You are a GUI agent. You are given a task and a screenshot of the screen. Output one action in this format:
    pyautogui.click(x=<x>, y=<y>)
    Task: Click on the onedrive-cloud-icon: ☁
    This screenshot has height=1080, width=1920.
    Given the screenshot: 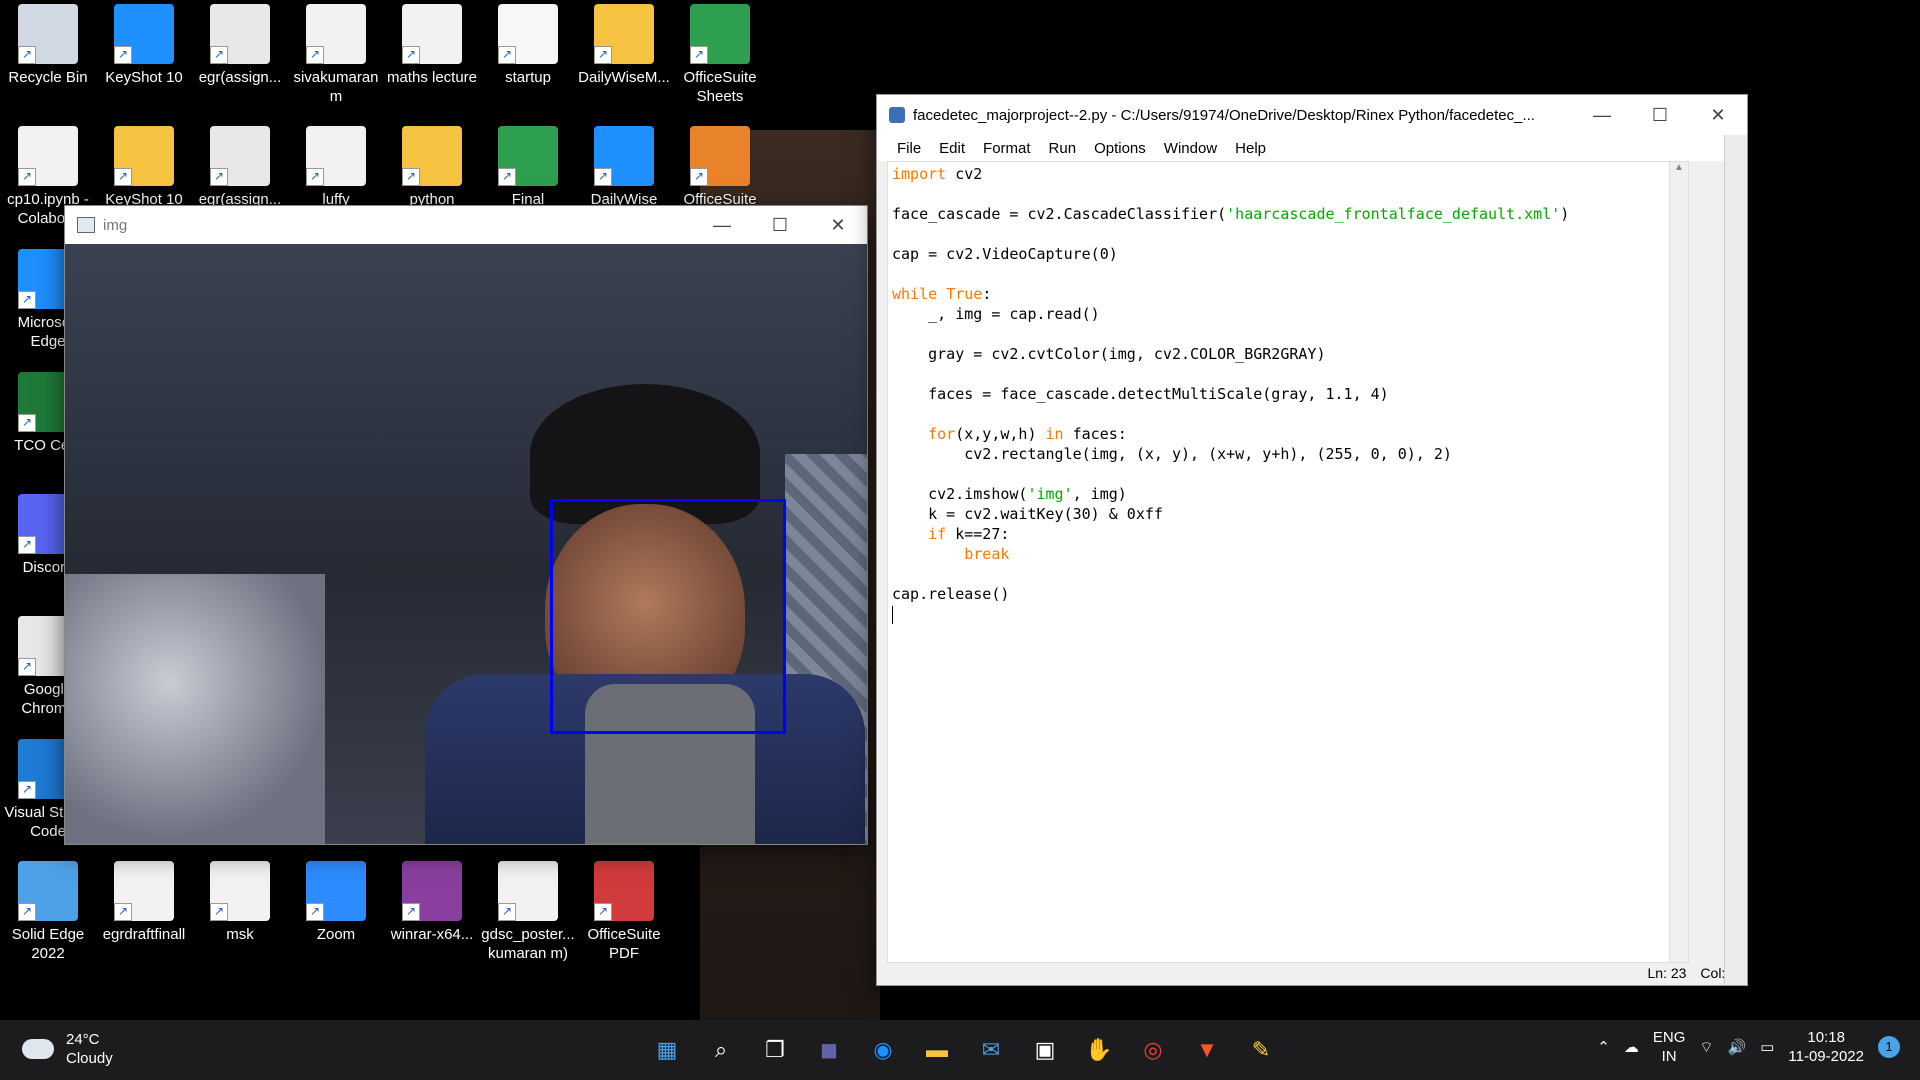 What is the action you would take?
    pyautogui.click(x=1631, y=1047)
    